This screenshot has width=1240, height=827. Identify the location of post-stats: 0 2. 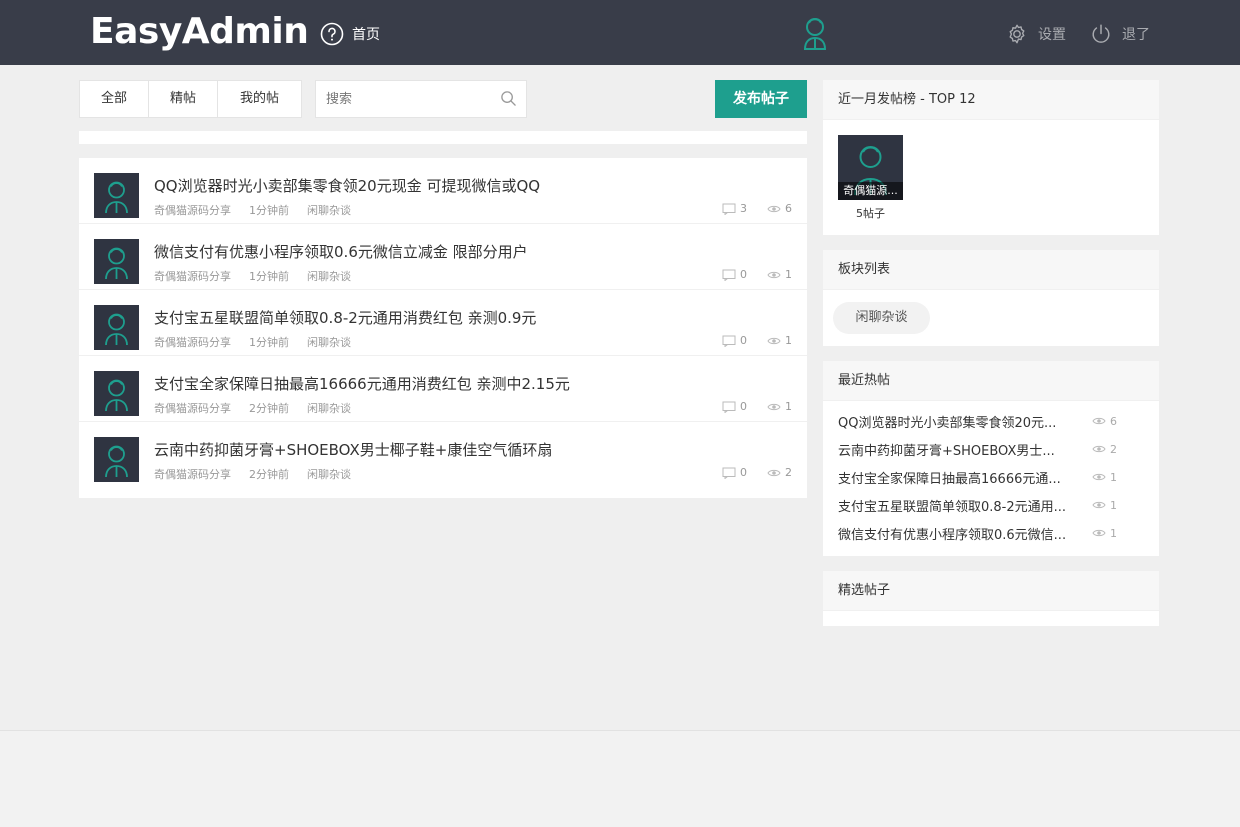
(757, 472).